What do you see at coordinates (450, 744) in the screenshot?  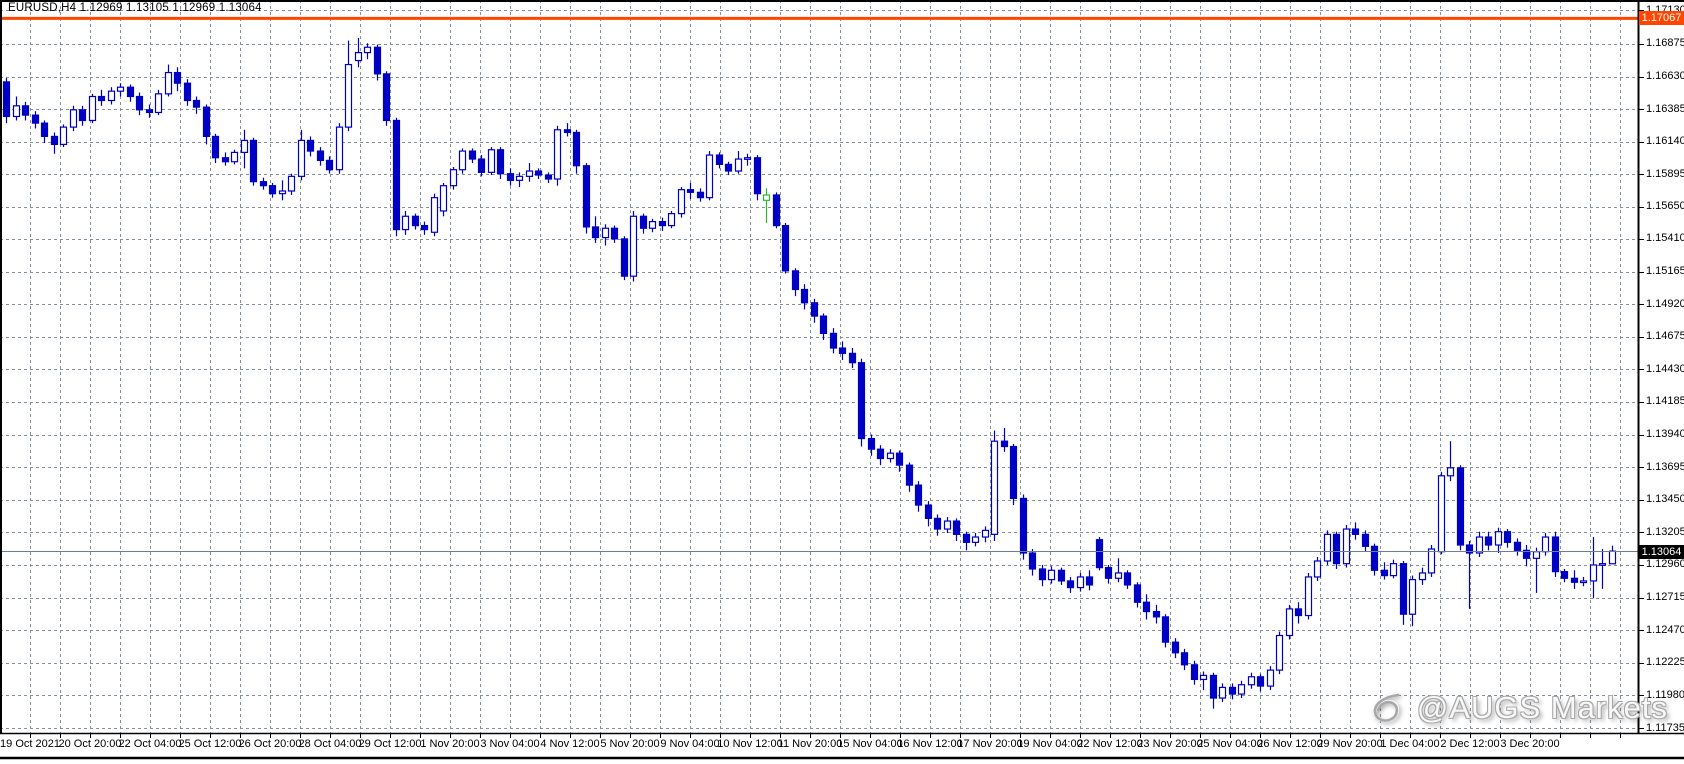 I see `time-axis-label: 1 Nov 20:00` at bounding box center [450, 744].